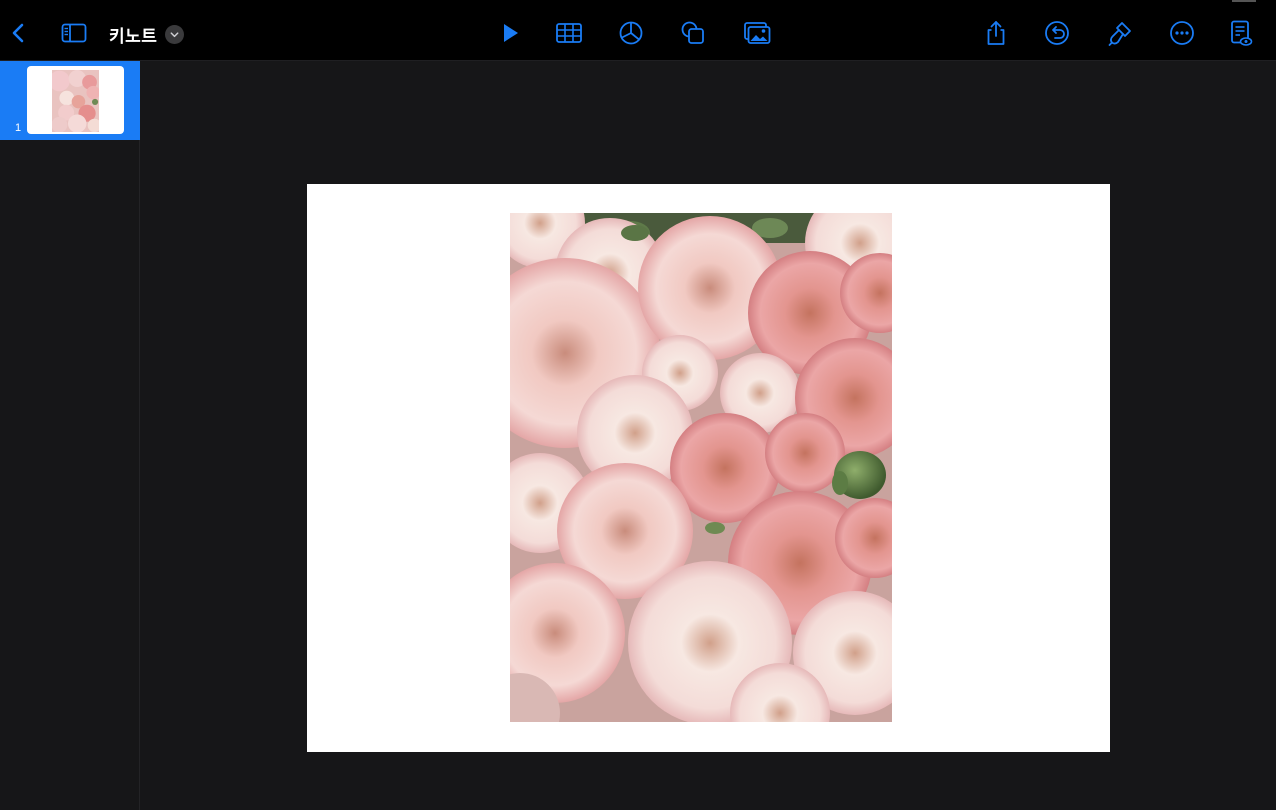 This screenshot has width=1276, height=810. I want to click on presenter-notes-button, so click(1240, 33).